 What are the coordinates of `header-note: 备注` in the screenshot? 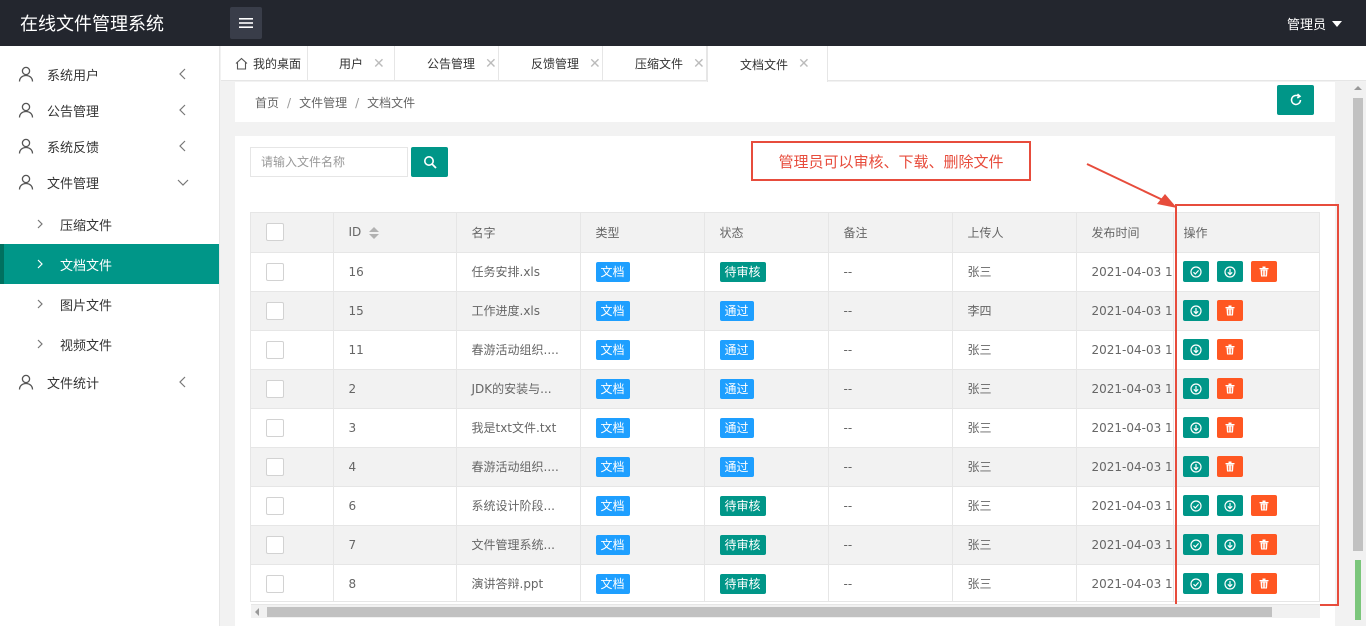 It's located at (890, 233).